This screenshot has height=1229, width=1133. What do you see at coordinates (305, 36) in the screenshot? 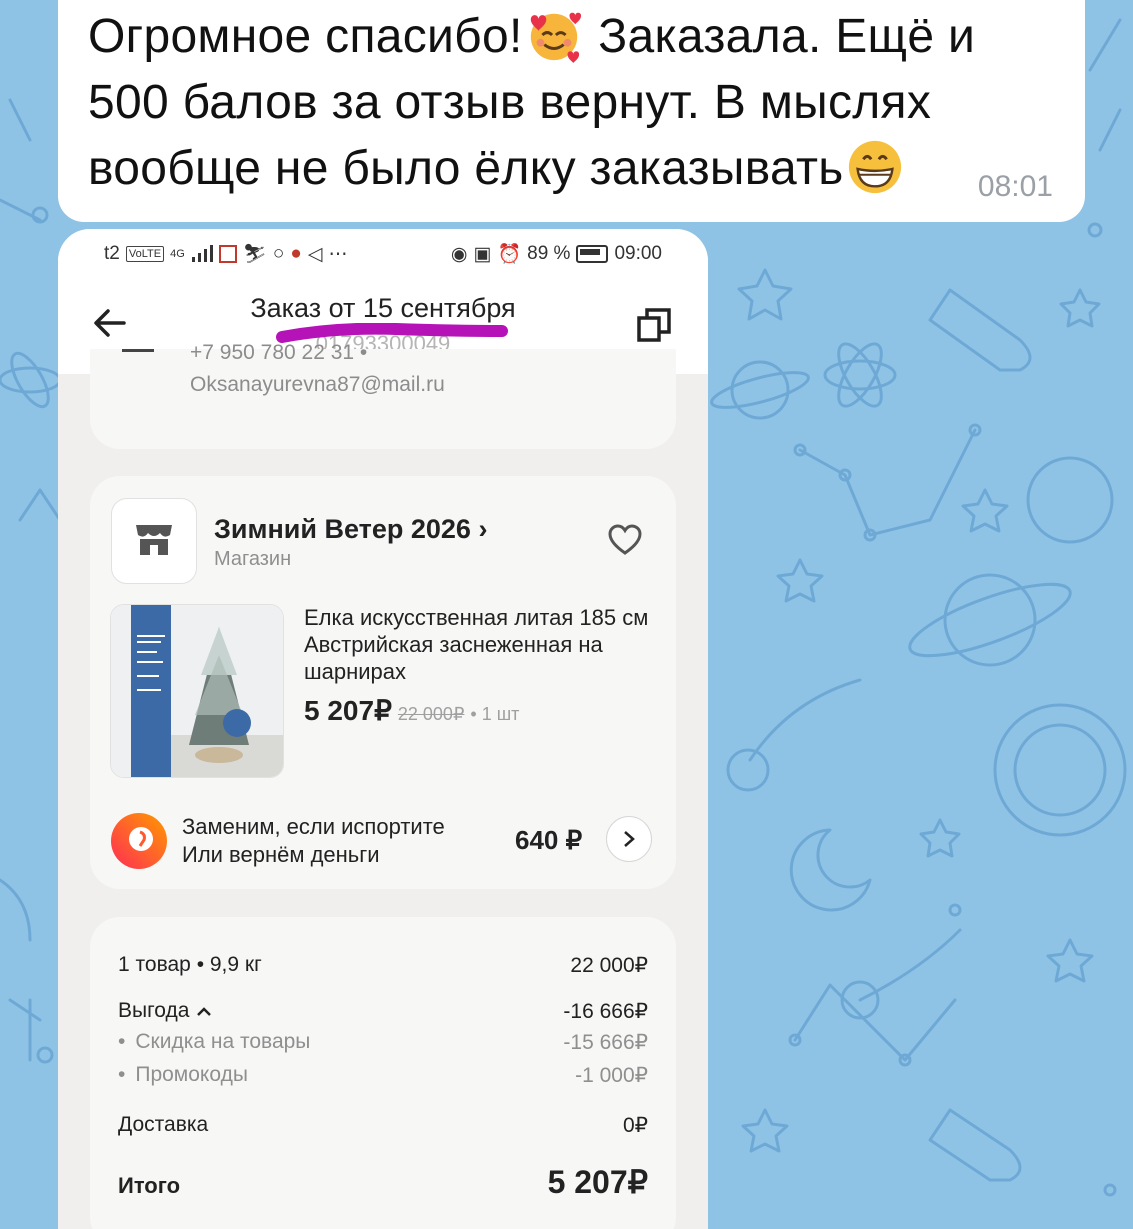
I see `message-line: Огромное спасибо!` at bounding box center [305, 36].